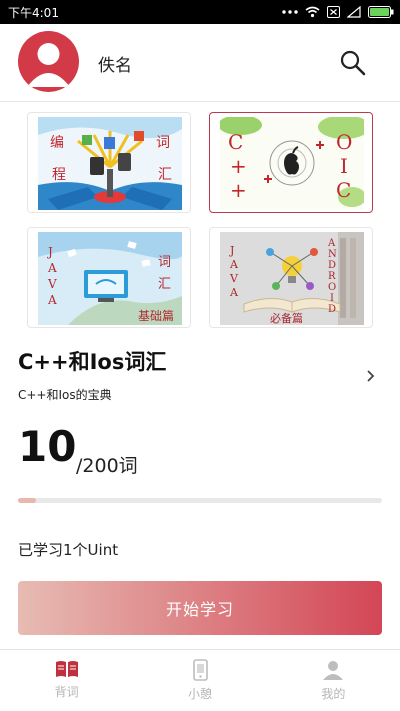 This screenshot has height=711, width=400. I want to click on status-icons, so click(338, 12).